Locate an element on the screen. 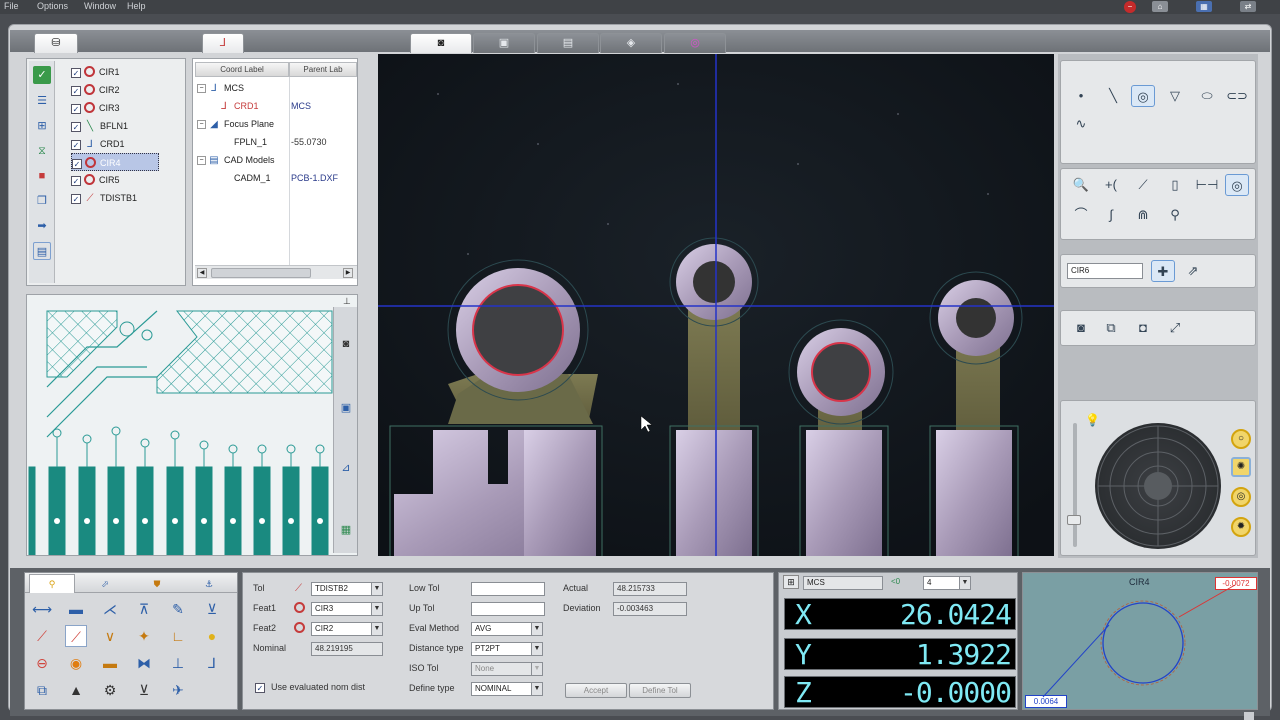 The width and height of the screenshot is (1280, 720). tab-report: ⚓ is located at coordinates (209, 584).